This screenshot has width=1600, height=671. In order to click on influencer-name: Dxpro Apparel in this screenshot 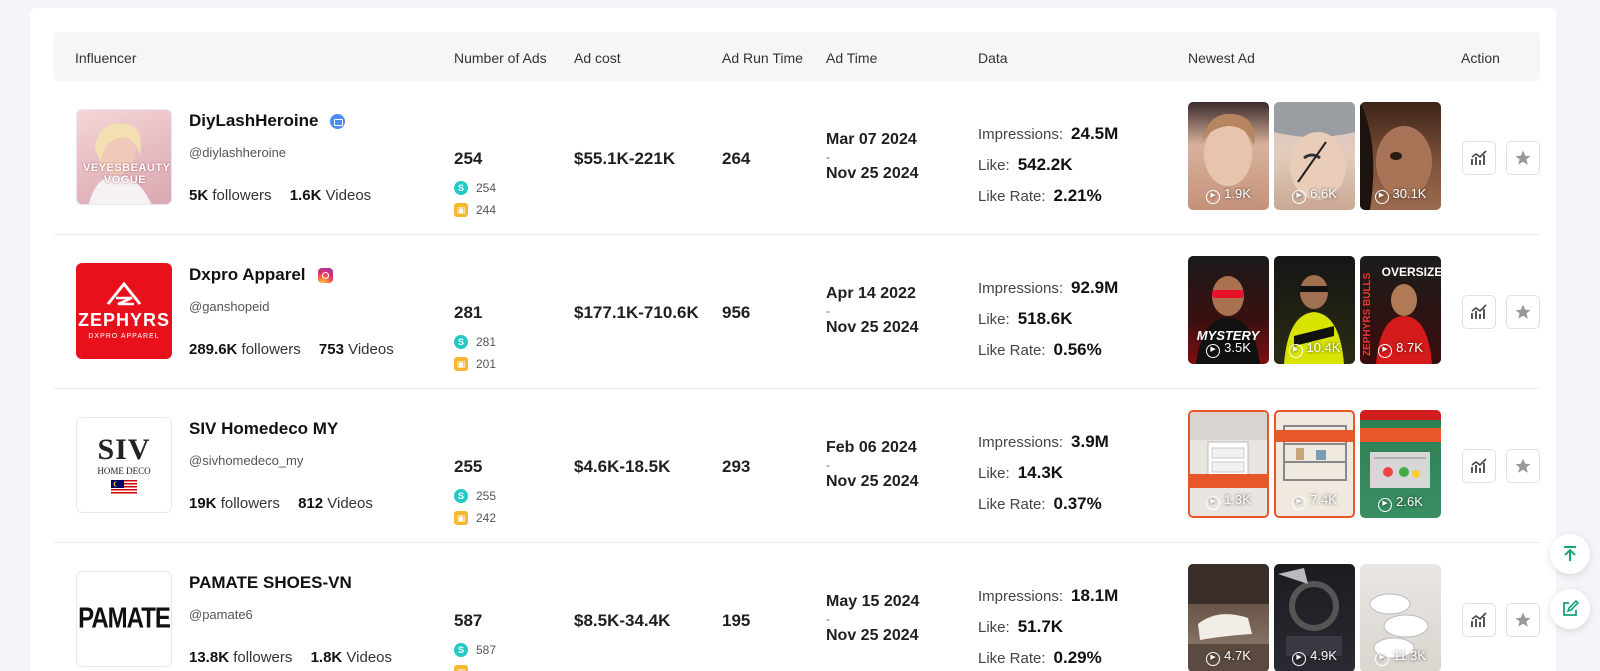, I will do `click(261, 275)`.